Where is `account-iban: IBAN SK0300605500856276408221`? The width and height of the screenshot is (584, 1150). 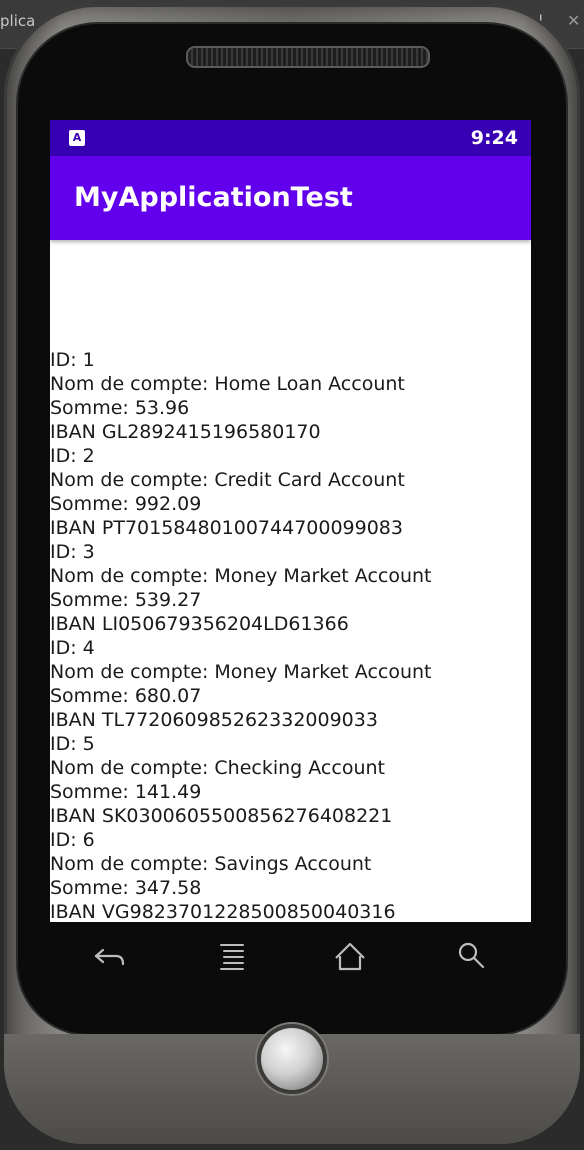 account-iban: IBAN SK0300605500856276408221 is located at coordinates (221, 816).